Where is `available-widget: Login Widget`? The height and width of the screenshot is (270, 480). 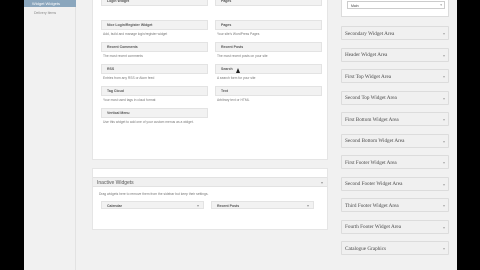 available-widget: Login Widget is located at coordinates (154, 3).